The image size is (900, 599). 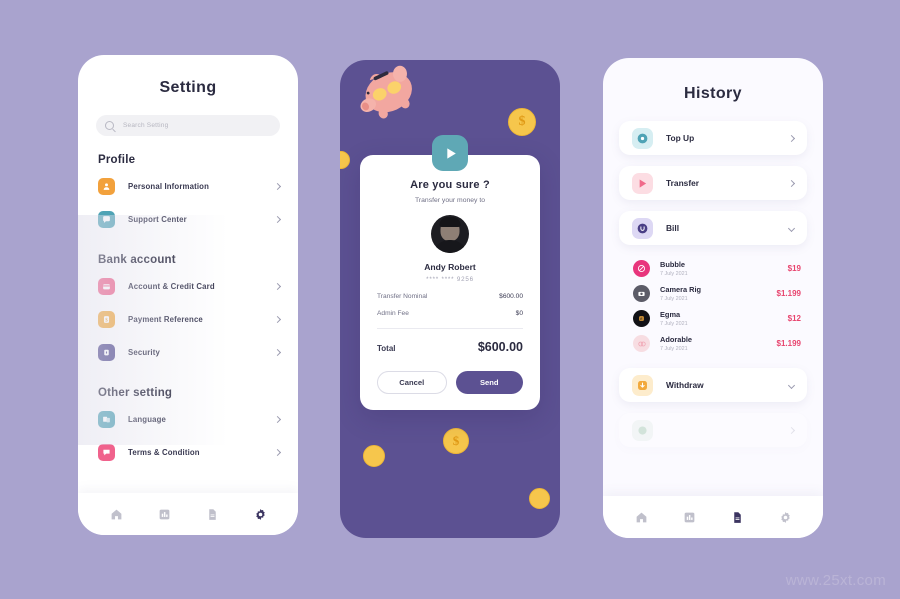 I want to click on category-label: Withdraw, so click(x=685, y=385).